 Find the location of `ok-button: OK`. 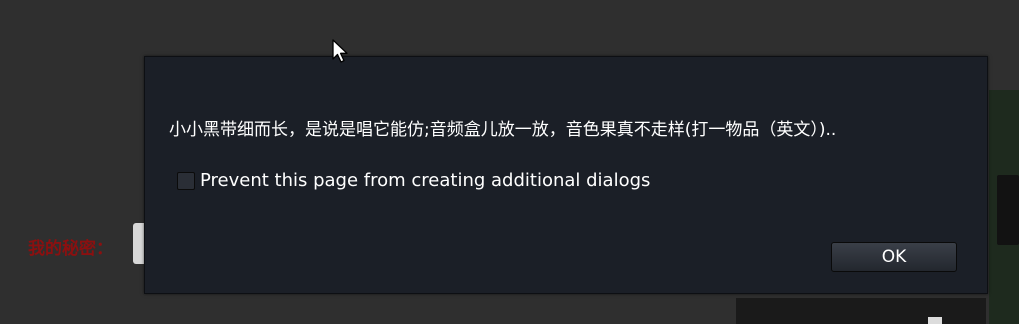

ok-button: OK is located at coordinates (894, 257).